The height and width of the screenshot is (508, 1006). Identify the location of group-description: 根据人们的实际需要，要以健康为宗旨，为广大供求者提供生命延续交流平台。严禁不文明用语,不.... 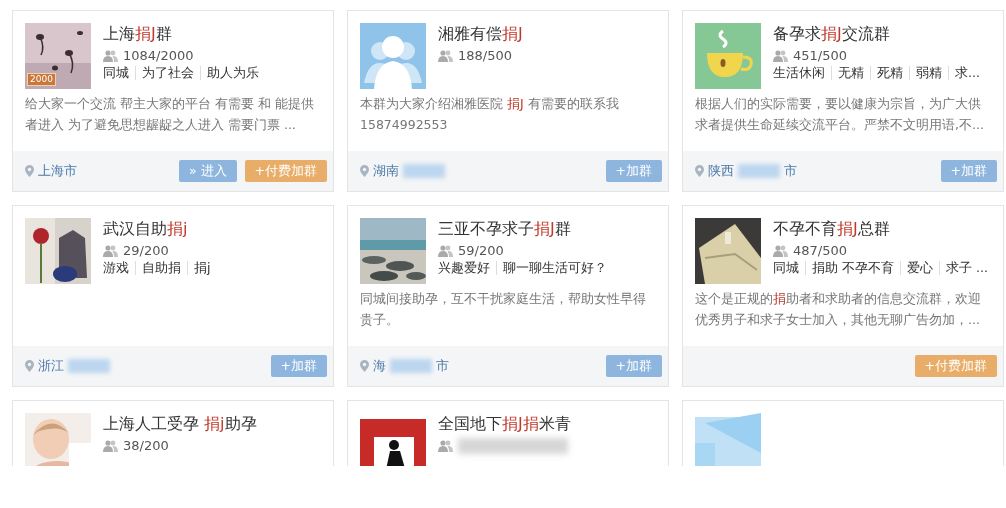
(839, 114).